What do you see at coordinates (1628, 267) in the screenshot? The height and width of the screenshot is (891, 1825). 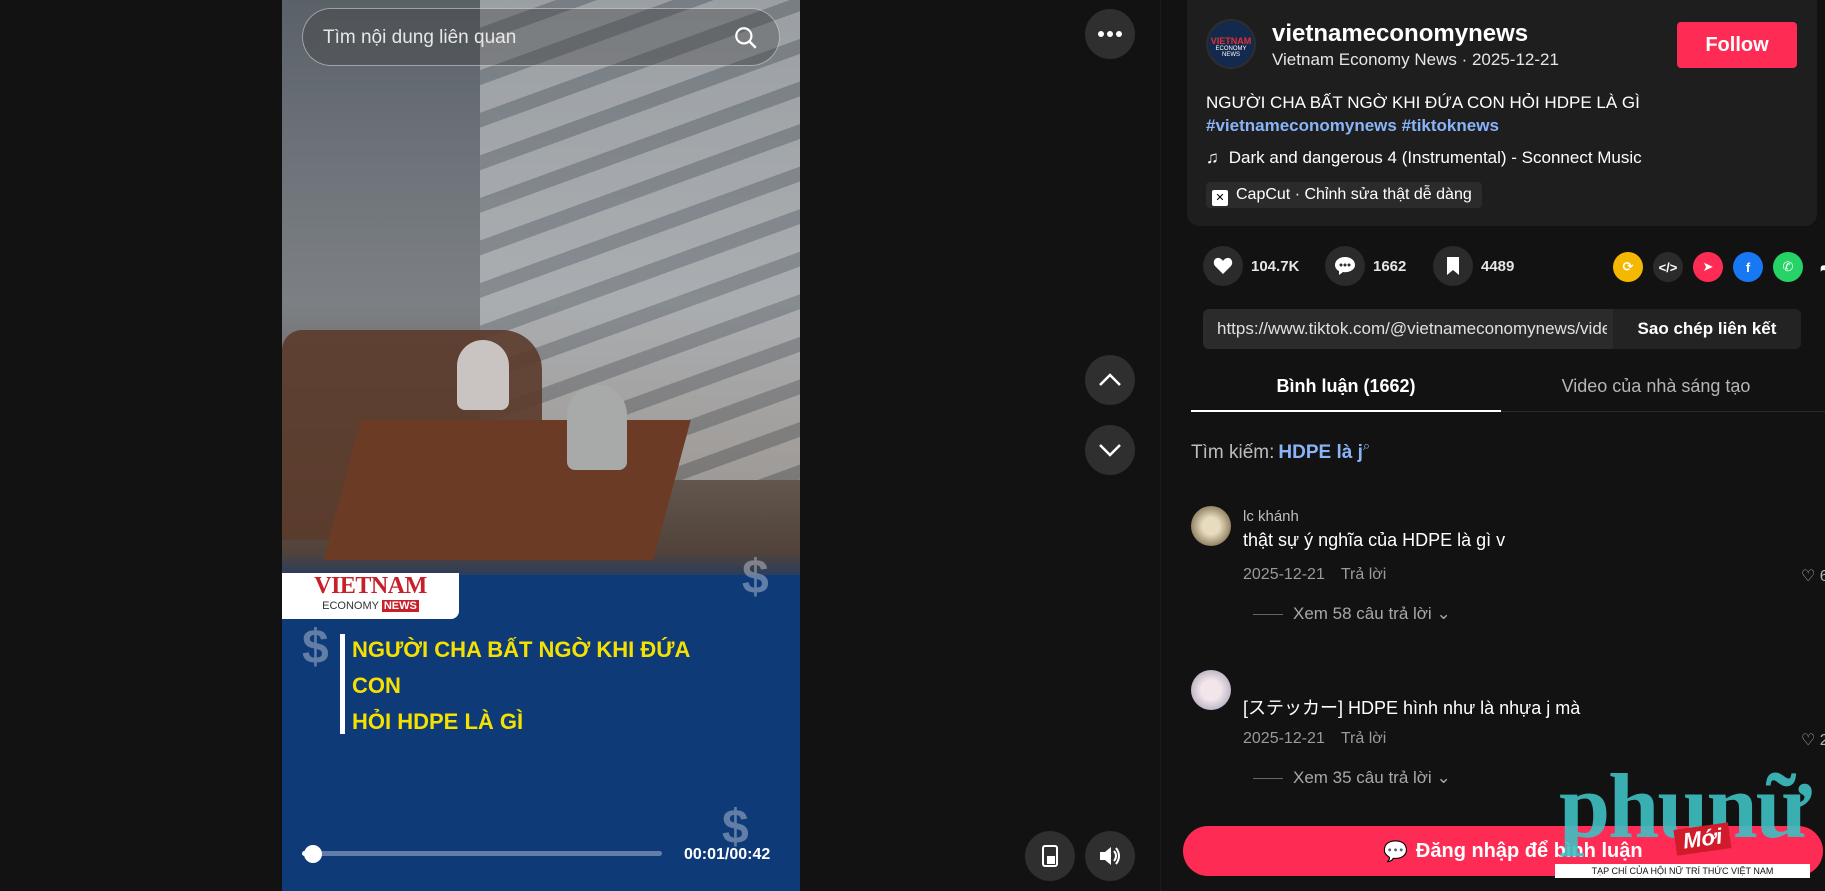 I see `repost-icon: ⟳` at bounding box center [1628, 267].